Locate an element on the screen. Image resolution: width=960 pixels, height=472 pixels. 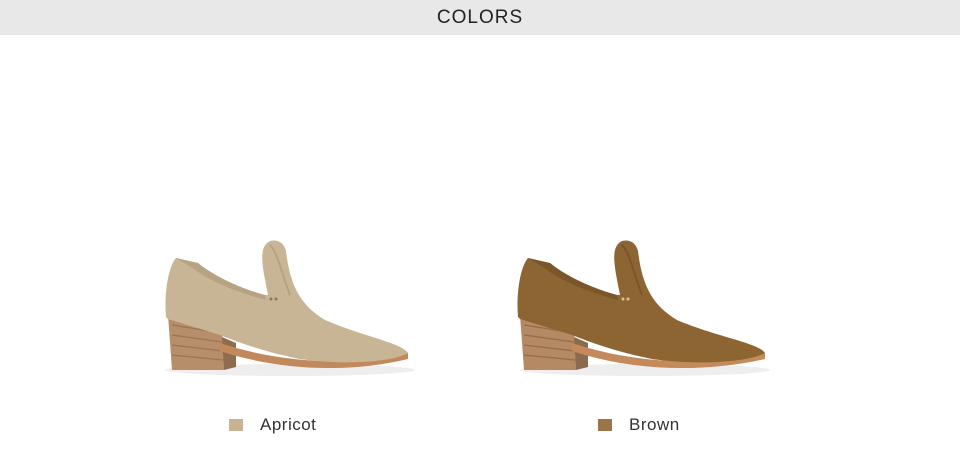
color-label-brown: Brown is located at coordinates (654, 424).